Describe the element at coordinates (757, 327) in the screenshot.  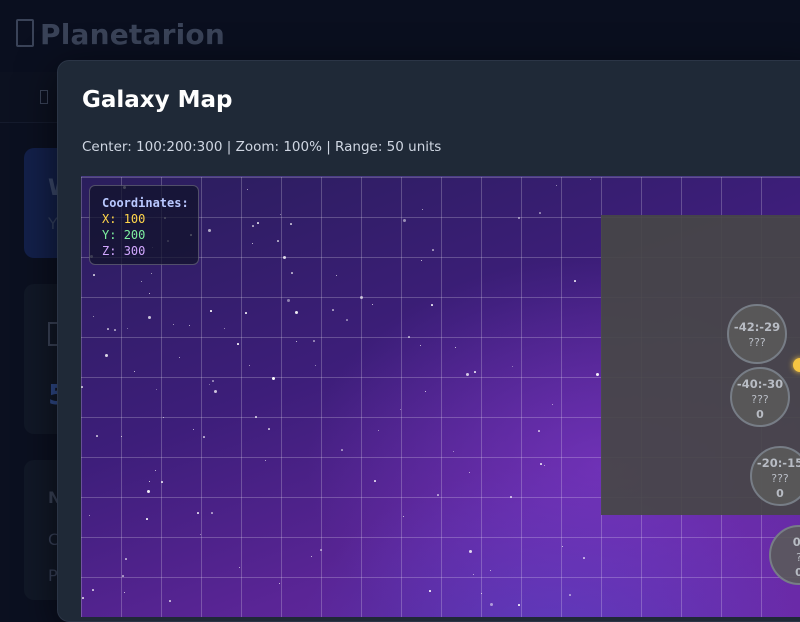
I see `planet-coord: -42:-29` at that location.